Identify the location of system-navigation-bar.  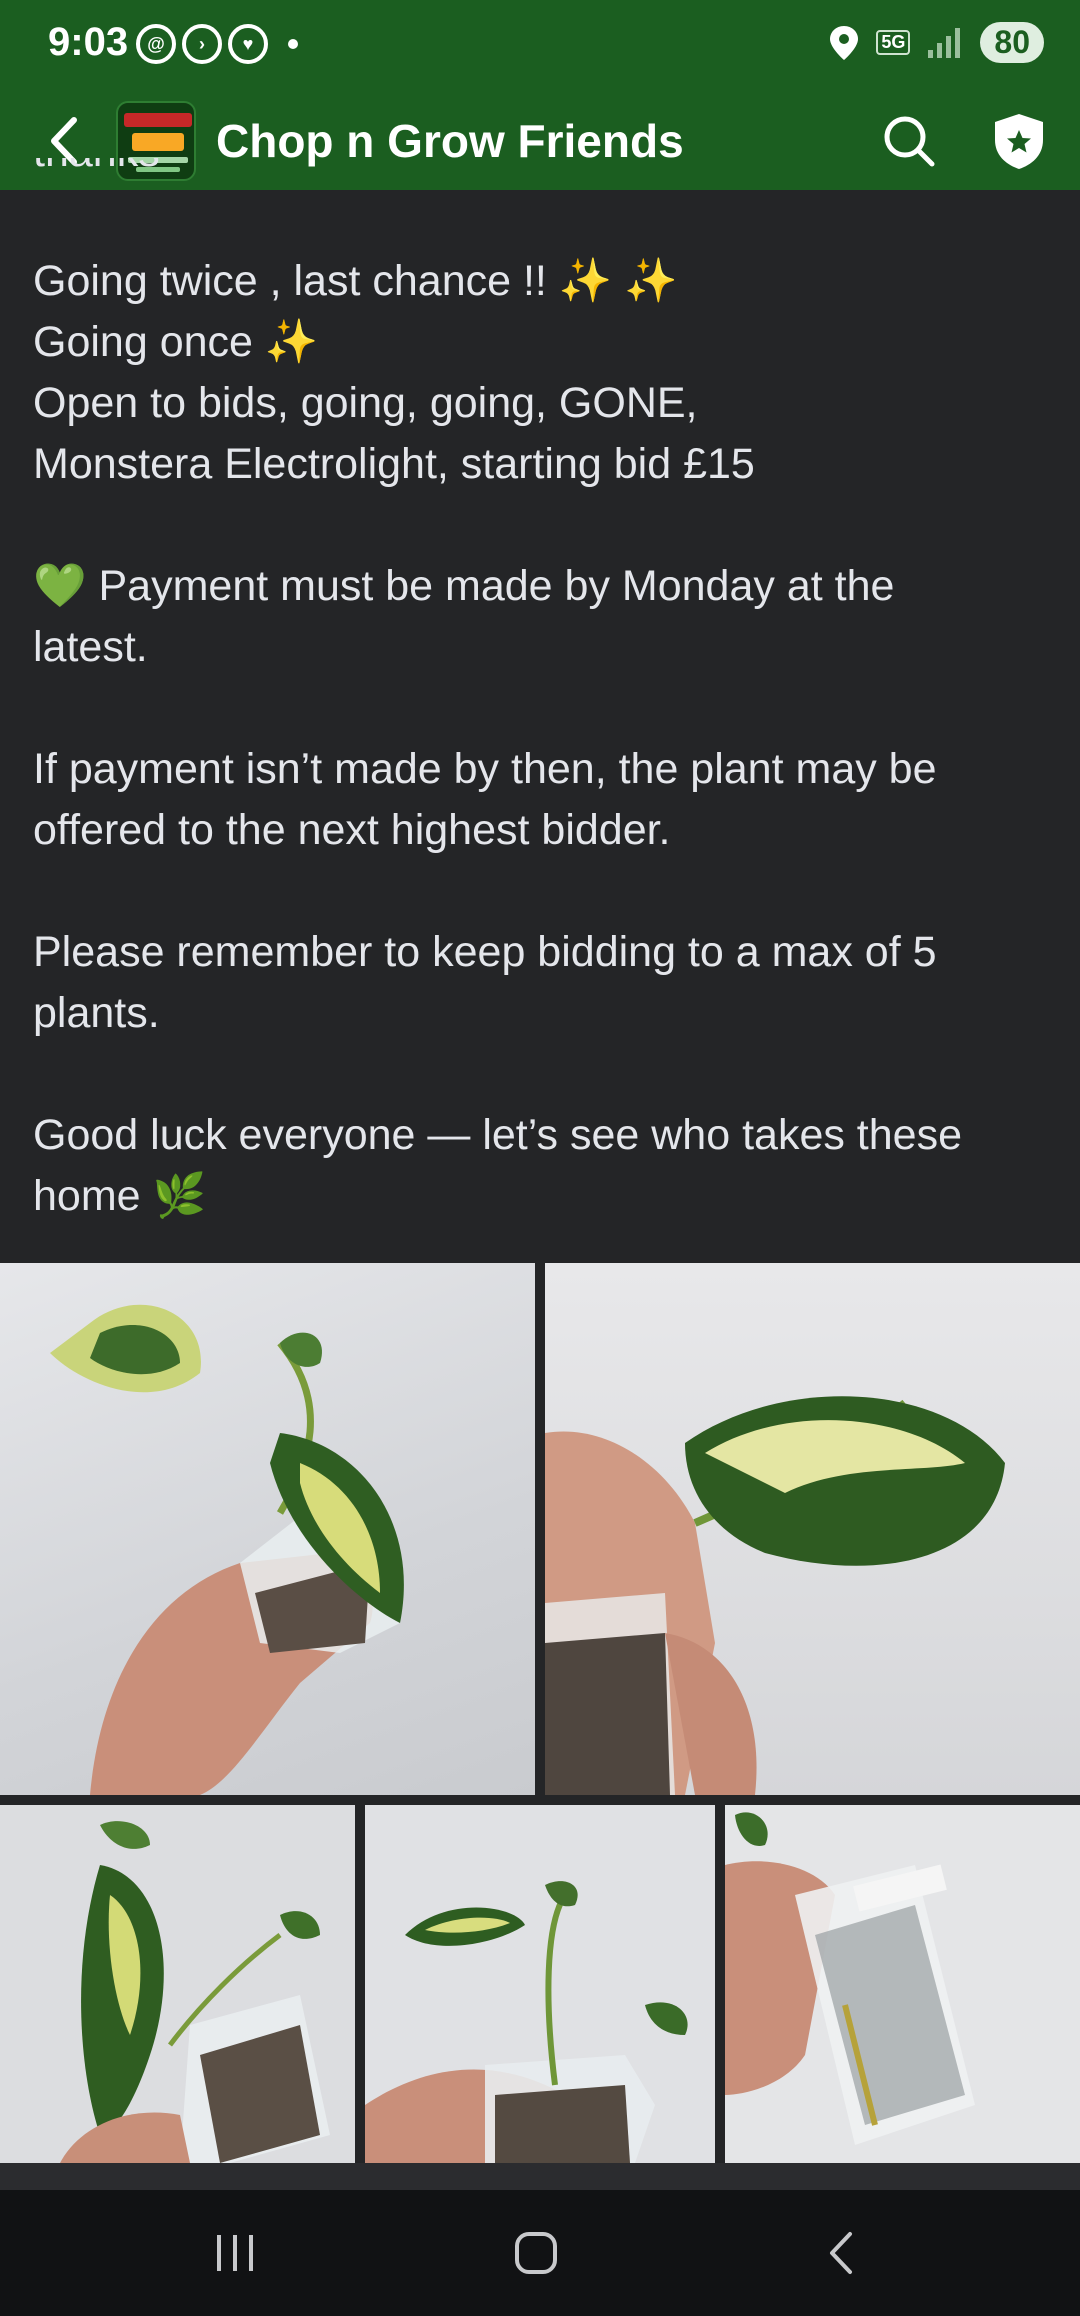
(540, 2253).